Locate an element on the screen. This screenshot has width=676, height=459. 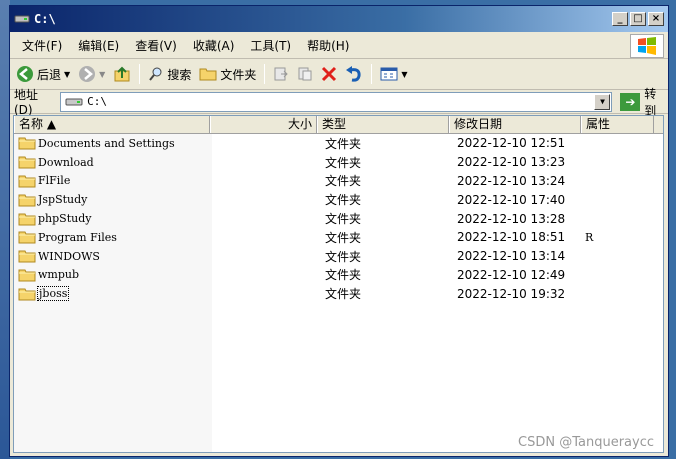
file-row: FlFile 文件夹 2022-12-10 13:24 is located at coordinates (338, 181).